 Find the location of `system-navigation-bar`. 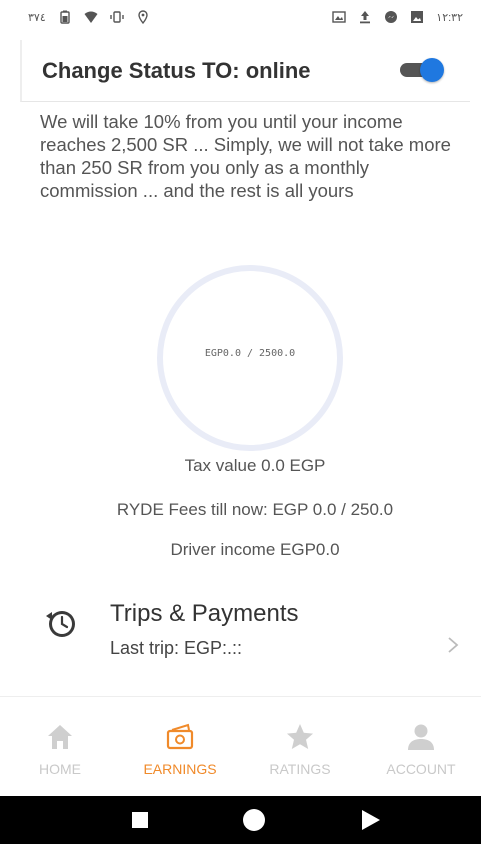

system-navigation-bar is located at coordinates (240, 820).